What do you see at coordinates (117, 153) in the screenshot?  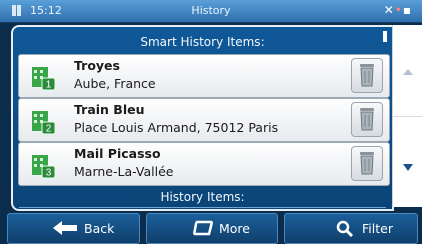 I see `item-title: Mail Picasso` at bounding box center [117, 153].